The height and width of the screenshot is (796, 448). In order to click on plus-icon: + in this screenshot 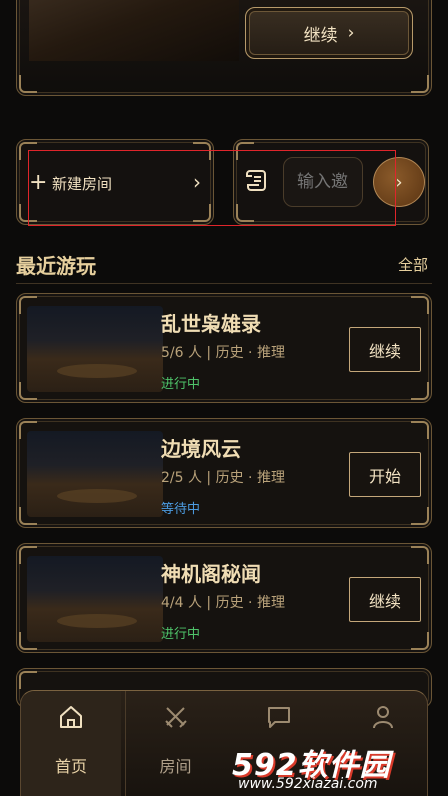, I will do `click(38, 182)`.